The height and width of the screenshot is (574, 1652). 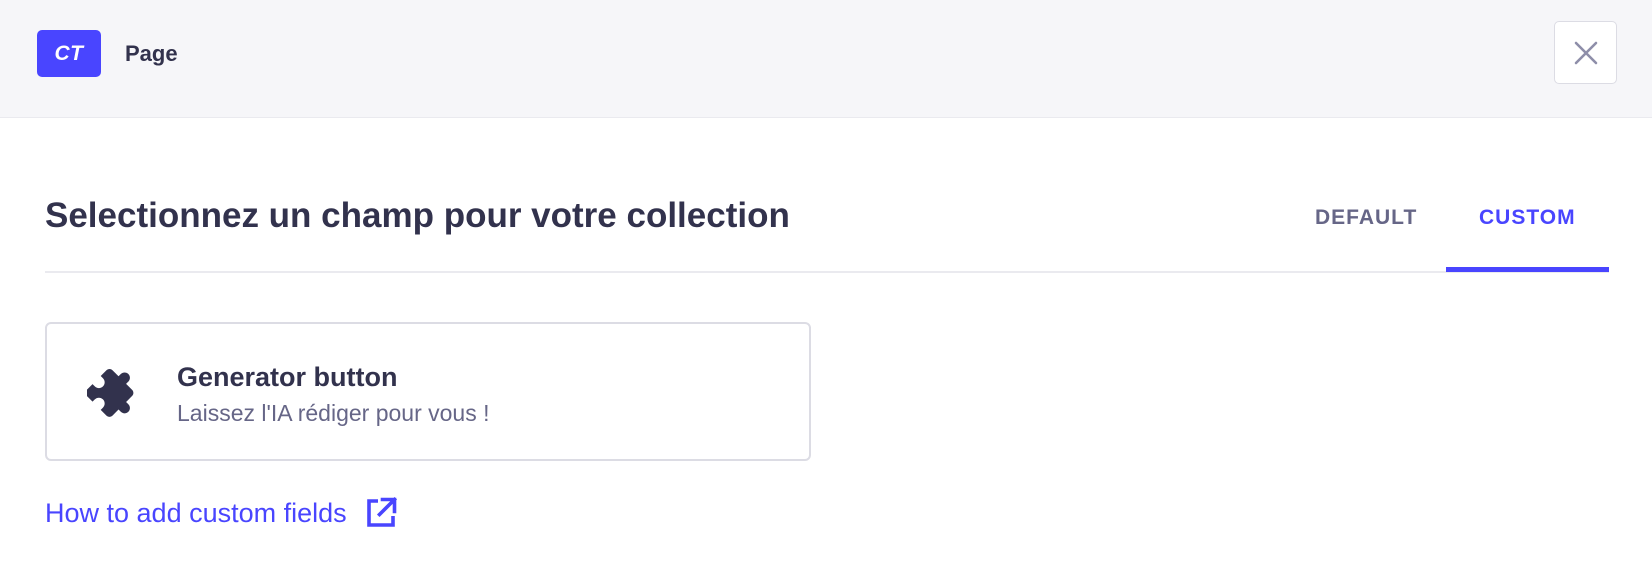 What do you see at coordinates (110, 392) in the screenshot?
I see `puzzle-icon` at bounding box center [110, 392].